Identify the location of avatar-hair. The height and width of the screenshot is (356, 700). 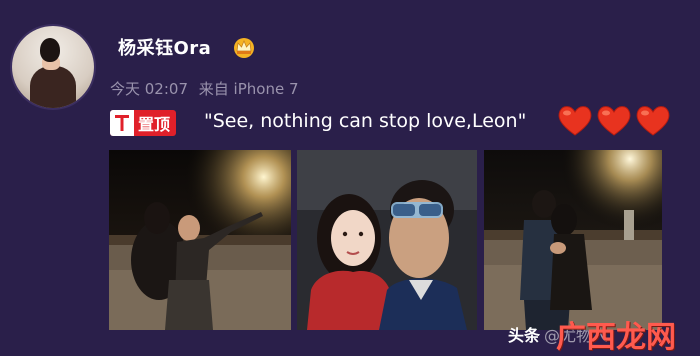
(50, 50).